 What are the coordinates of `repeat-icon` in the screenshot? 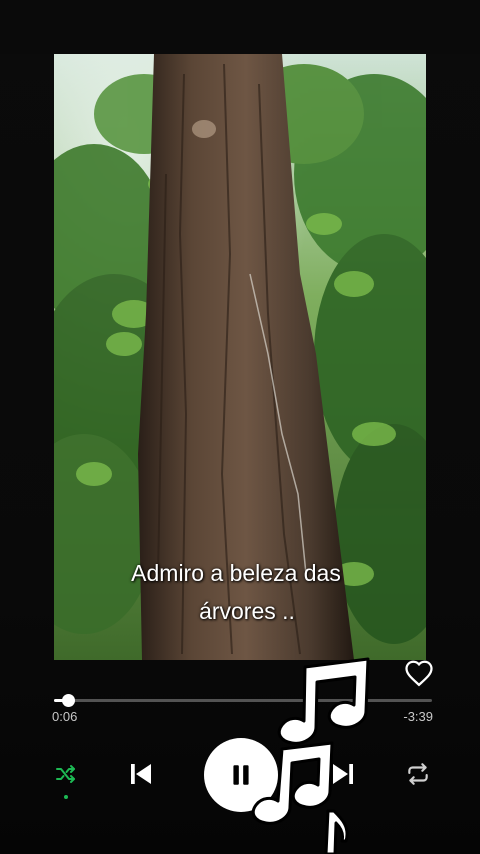 It's located at (418, 774).